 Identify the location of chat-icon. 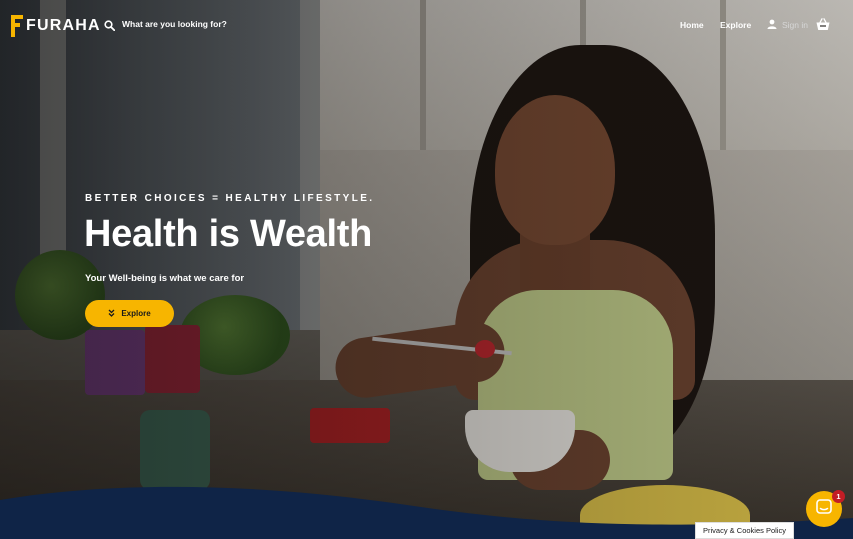
(824, 509).